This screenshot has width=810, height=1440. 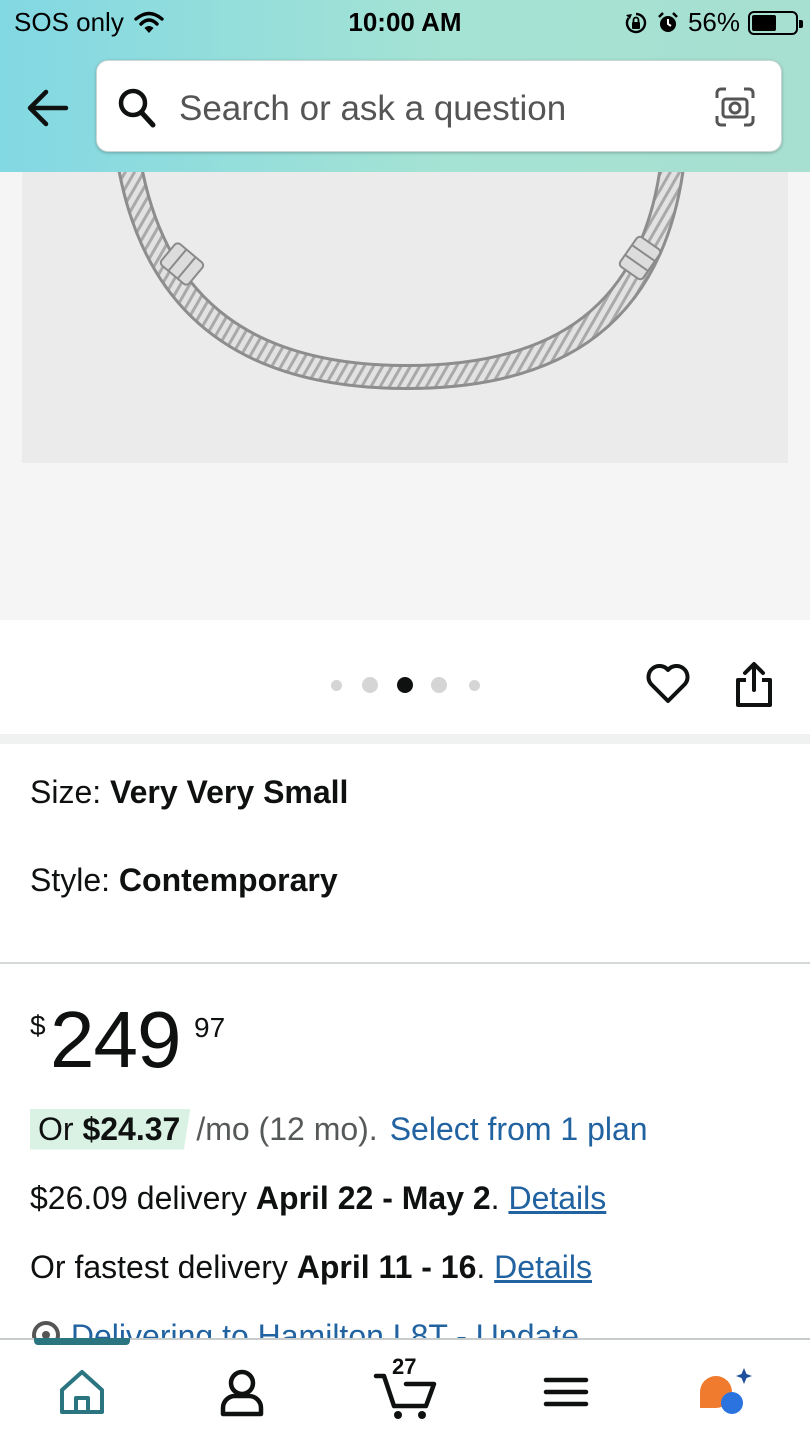 I want to click on size-value: Very Very Small, so click(x=229, y=792).